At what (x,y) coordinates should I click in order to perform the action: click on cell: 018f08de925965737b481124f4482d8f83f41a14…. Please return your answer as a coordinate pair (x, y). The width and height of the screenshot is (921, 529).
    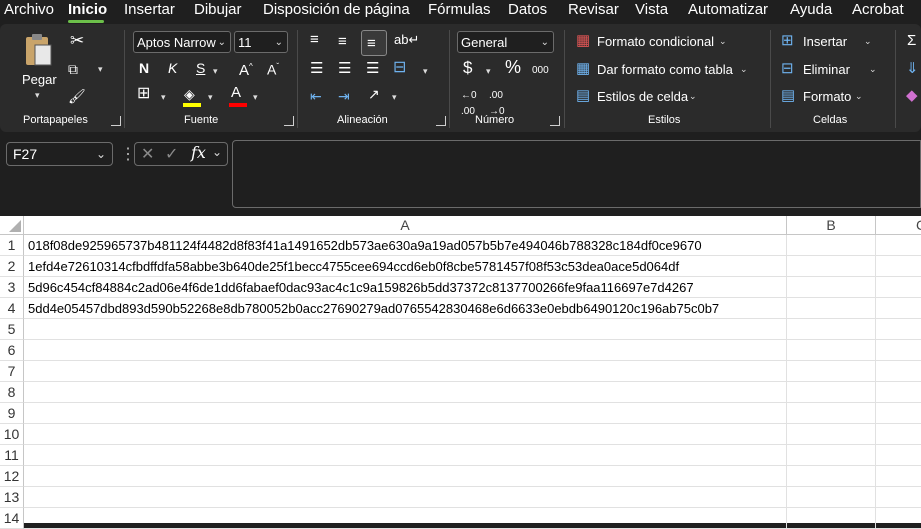
    Looking at the image, I should click on (405, 245).